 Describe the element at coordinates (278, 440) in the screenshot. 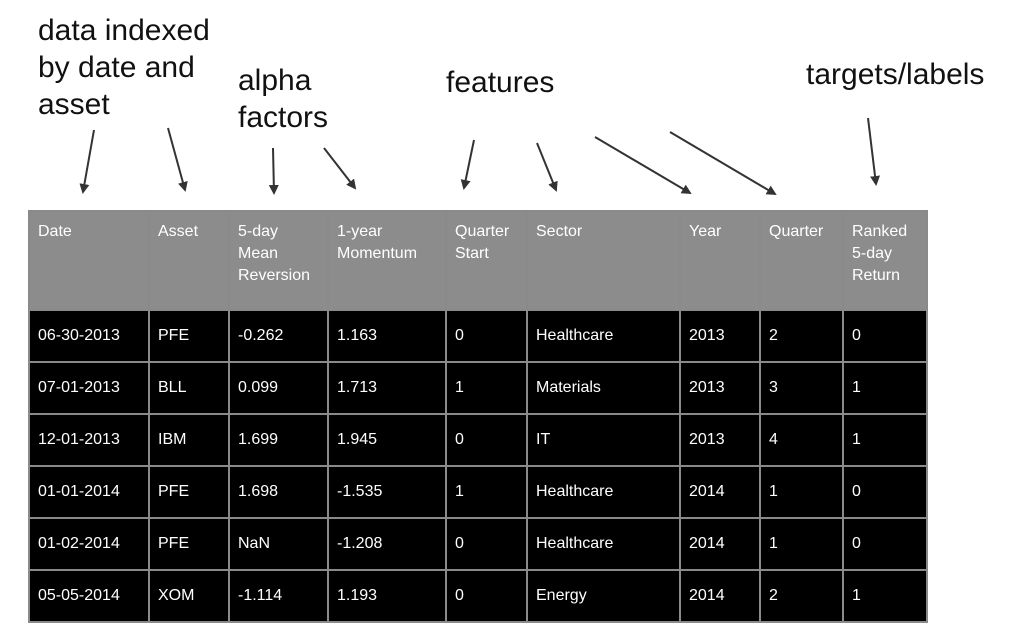

I see `table-cell: 1.699` at that location.